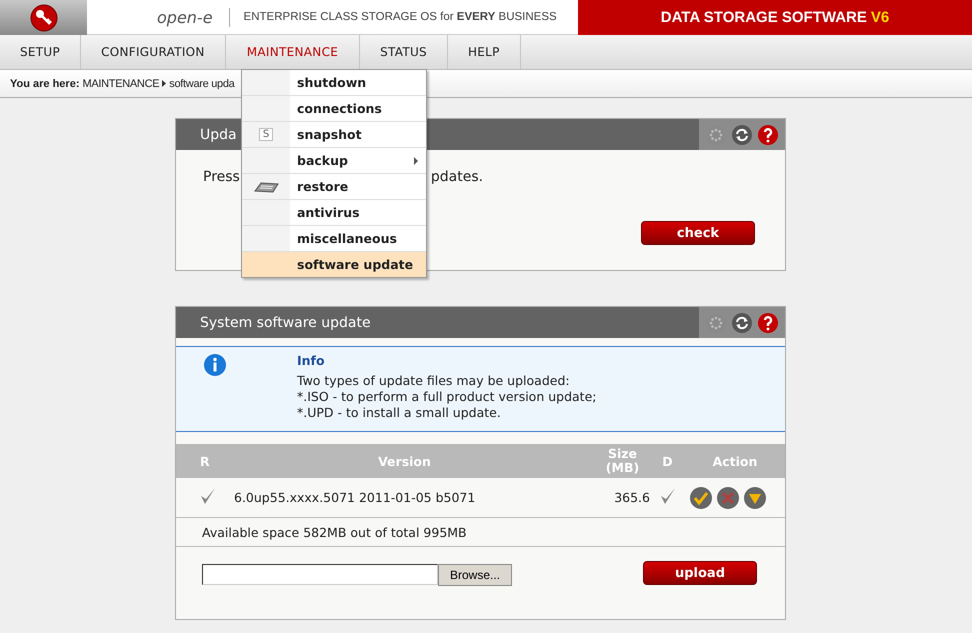  What do you see at coordinates (334, 213) in the screenshot?
I see `menu-item: antivirus` at bounding box center [334, 213].